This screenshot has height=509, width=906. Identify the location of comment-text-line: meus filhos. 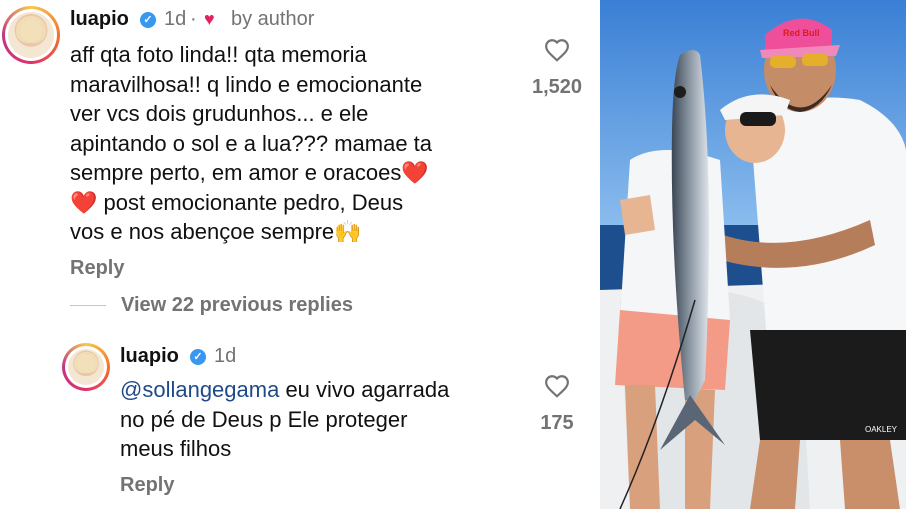
(176, 448).